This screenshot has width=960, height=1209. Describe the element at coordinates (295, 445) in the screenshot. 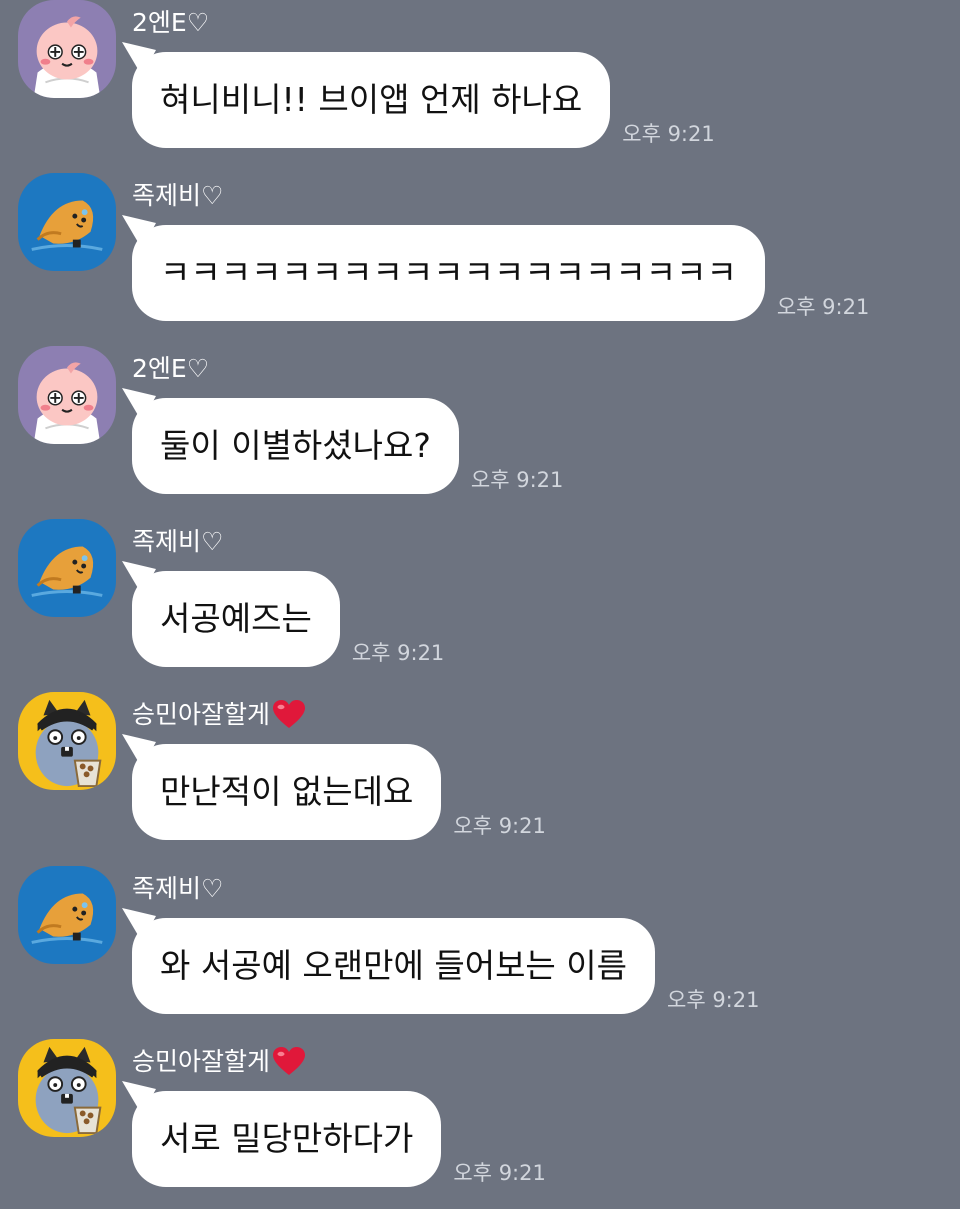

I see `message-text: 둘이 이별하셨나요?` at that location.